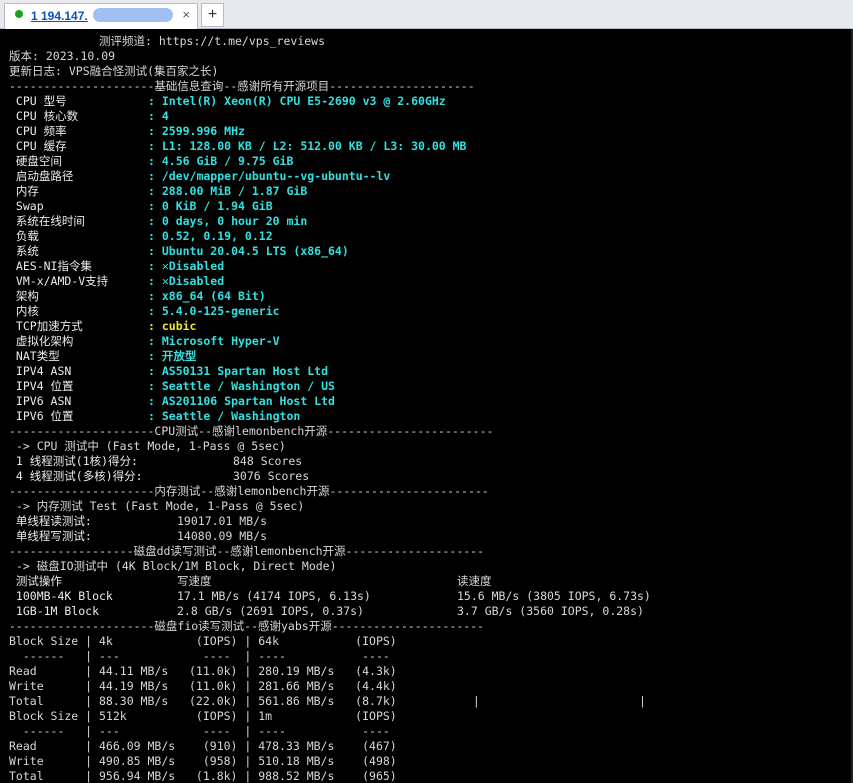 This screenshot has height=783, width=853. What do you see at coordinates (38, 101) in the screenshot?
I see `line-label: CPU 型号` at bounding box center [38, 101].